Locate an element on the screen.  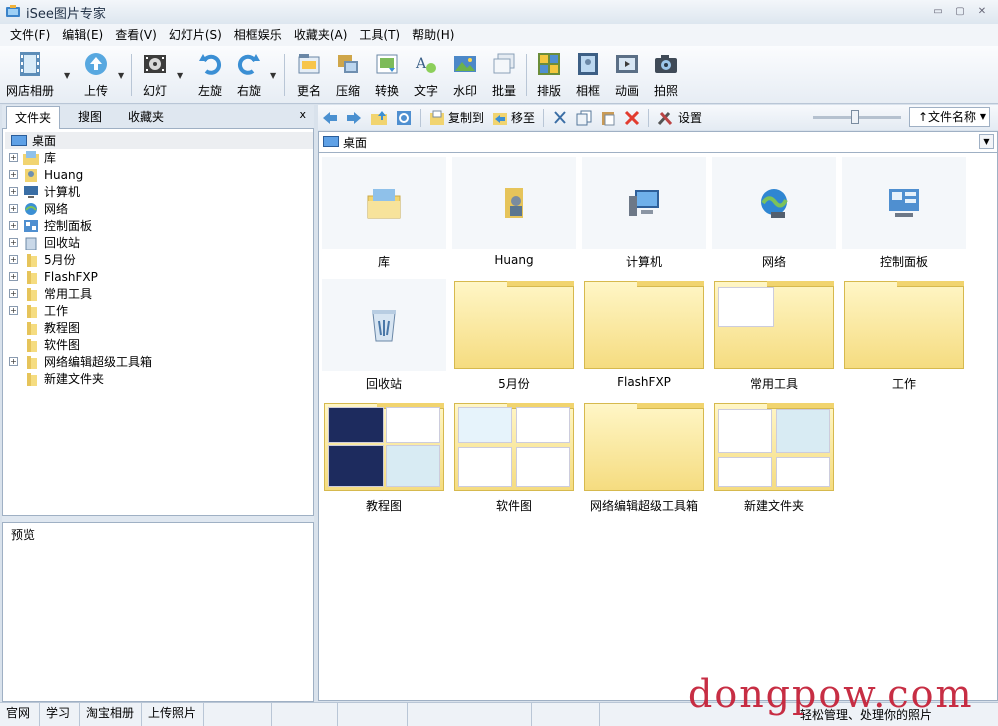
grid-item: 库 is located at coordinates (384, 216).